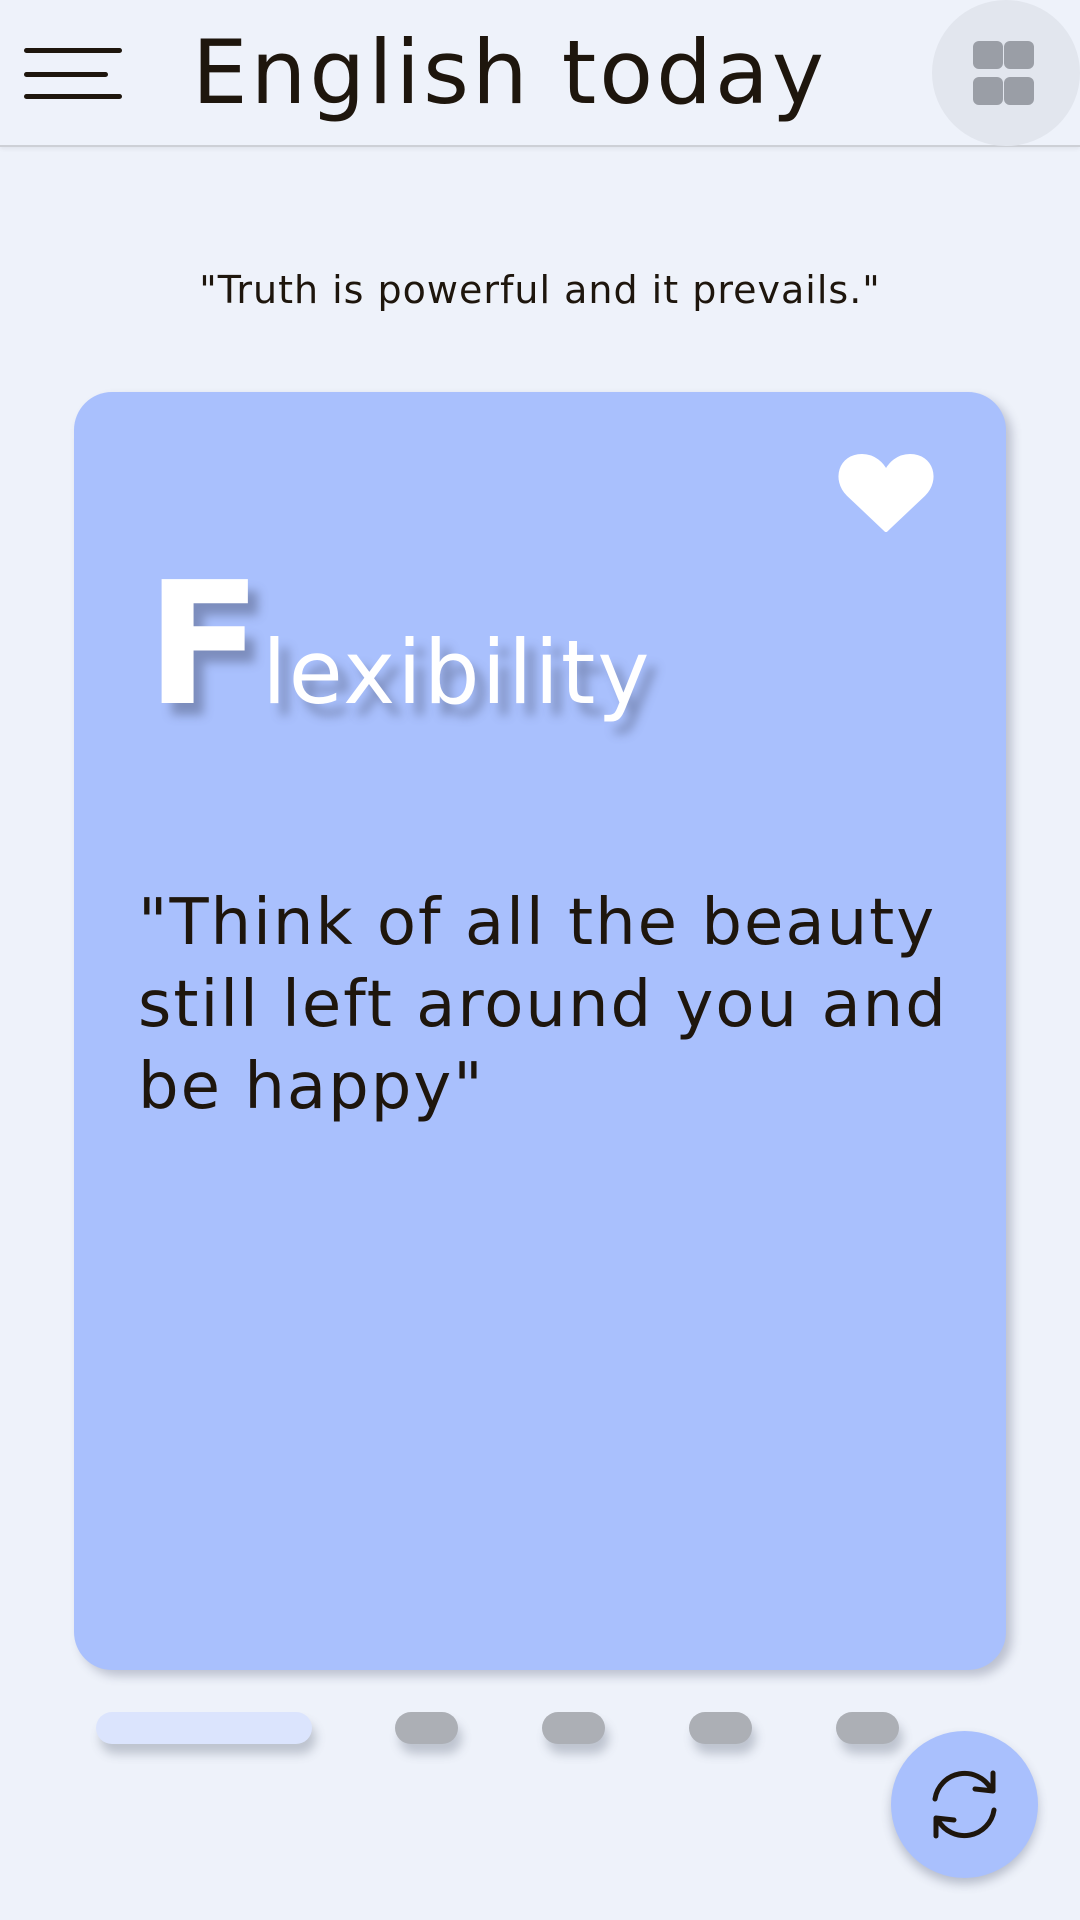 The height and width of the screenshot is (1920, 1080). I want to click on refresh-button, so click(964, 1804).